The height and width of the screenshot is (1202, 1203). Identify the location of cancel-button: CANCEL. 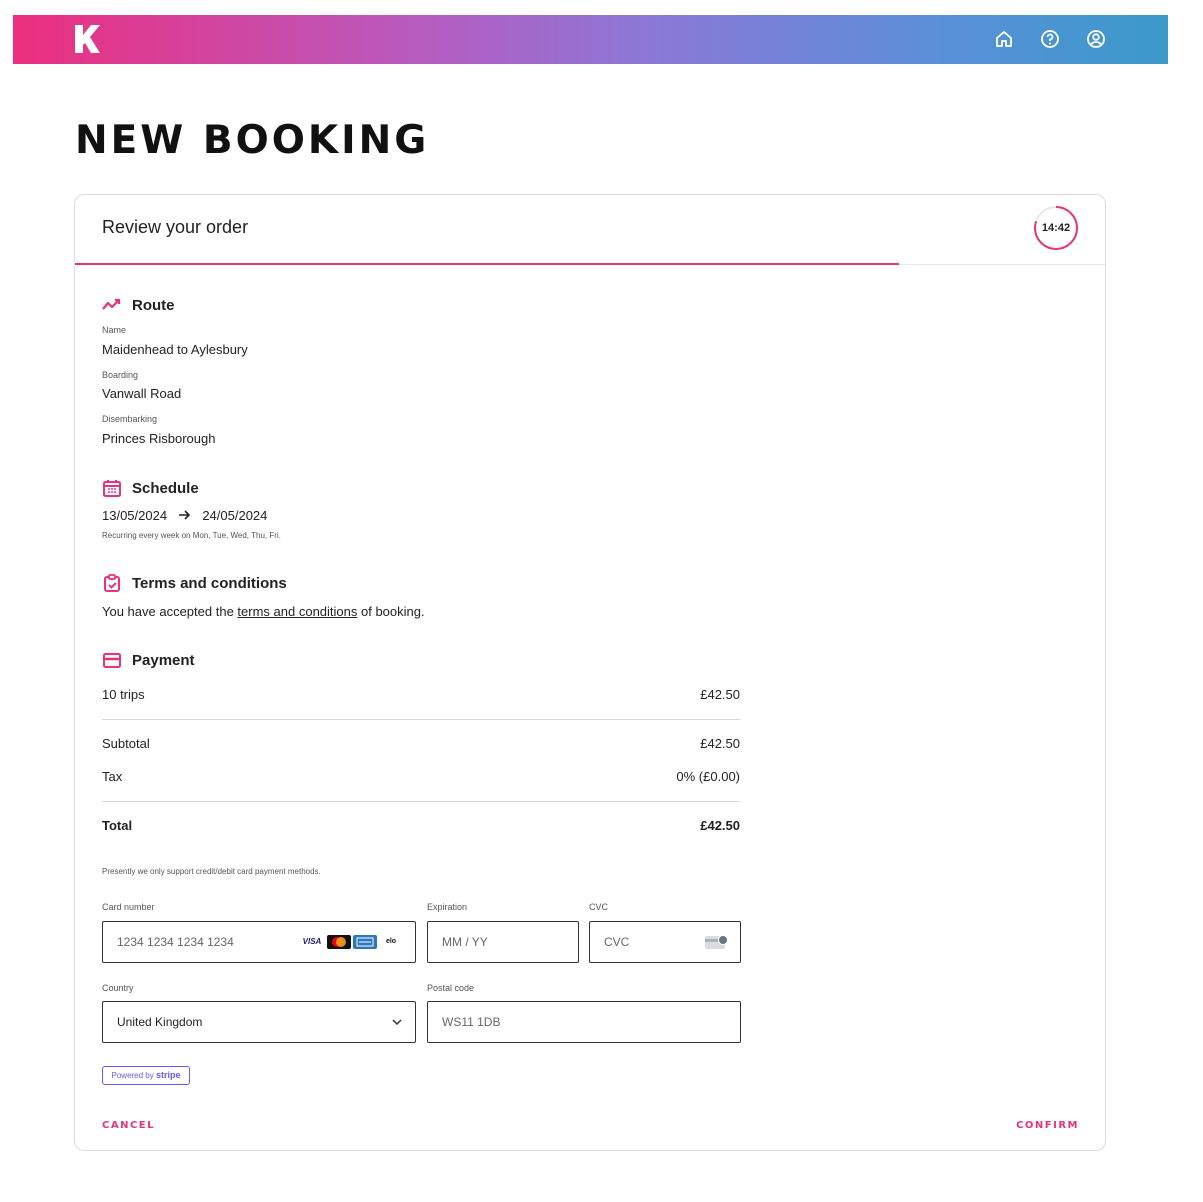
(128, 1125).